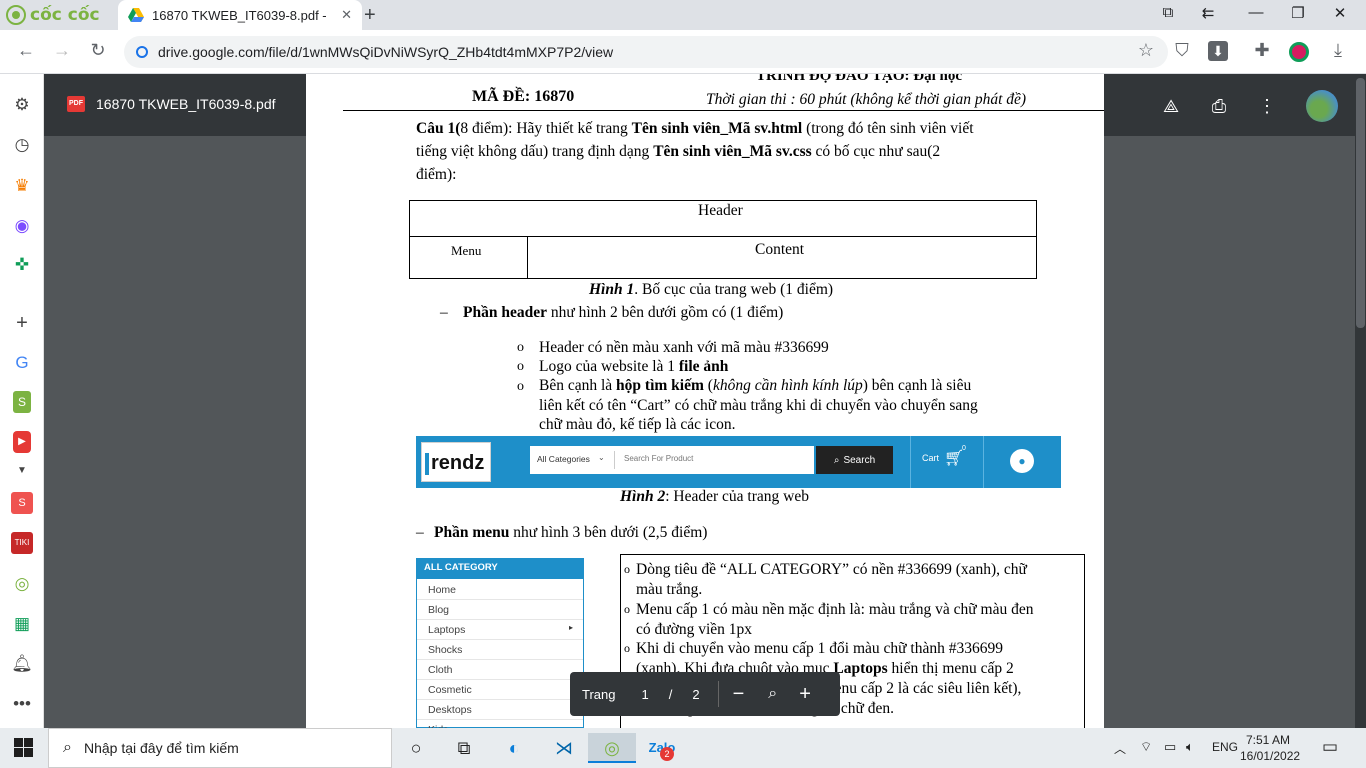 The height and width of the screenshot is (768, 1366). I want to click on taskbar-clock: 7:51 AM 16/01/2022, so click(1270, 748).